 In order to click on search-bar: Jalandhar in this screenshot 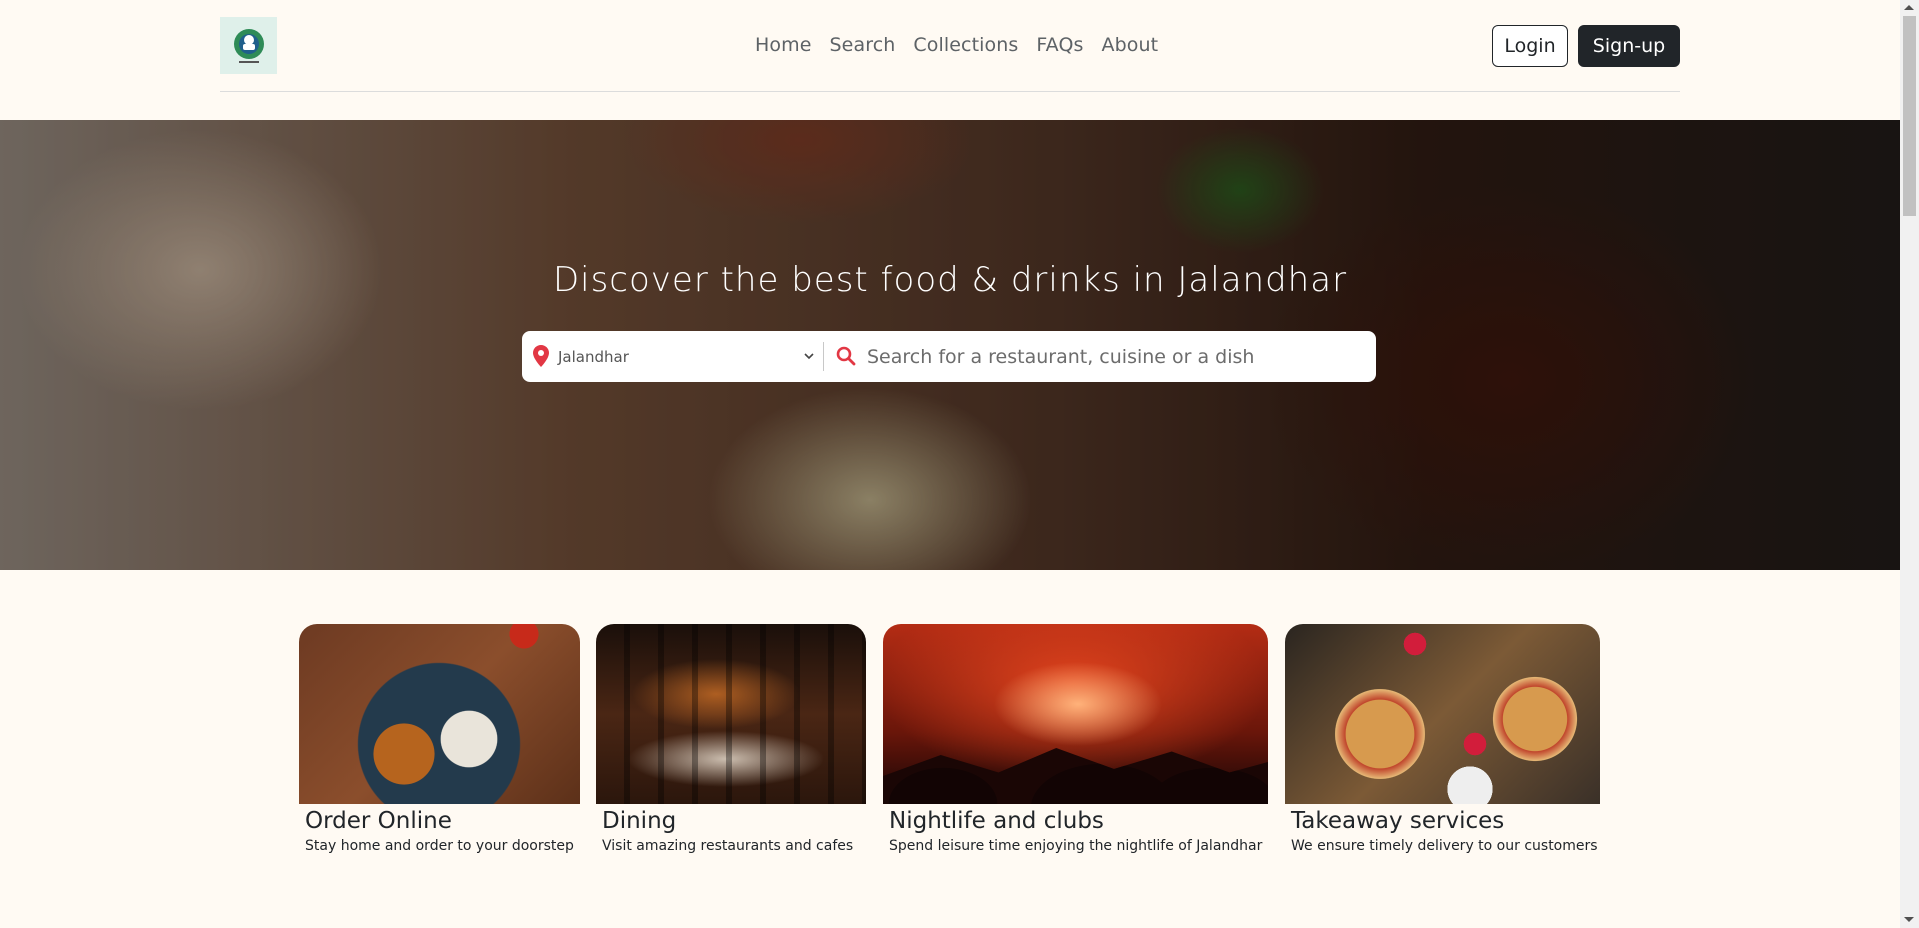, I will do `click(949, 356)`.